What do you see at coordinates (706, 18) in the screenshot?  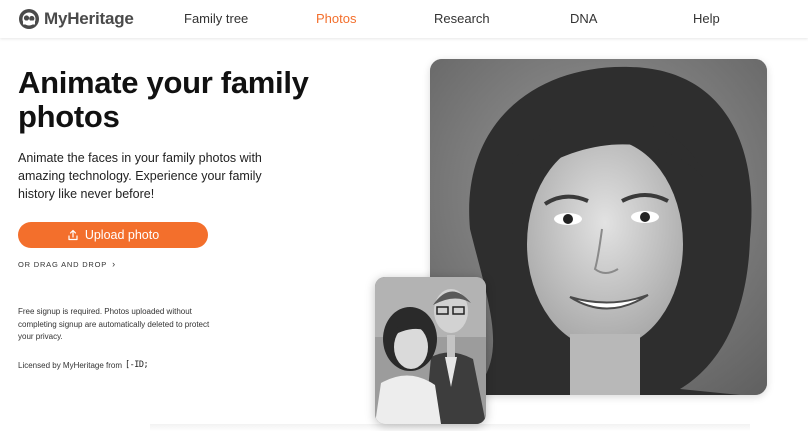 I see `nav-item-help: Help` at bounding box center [706, 18].